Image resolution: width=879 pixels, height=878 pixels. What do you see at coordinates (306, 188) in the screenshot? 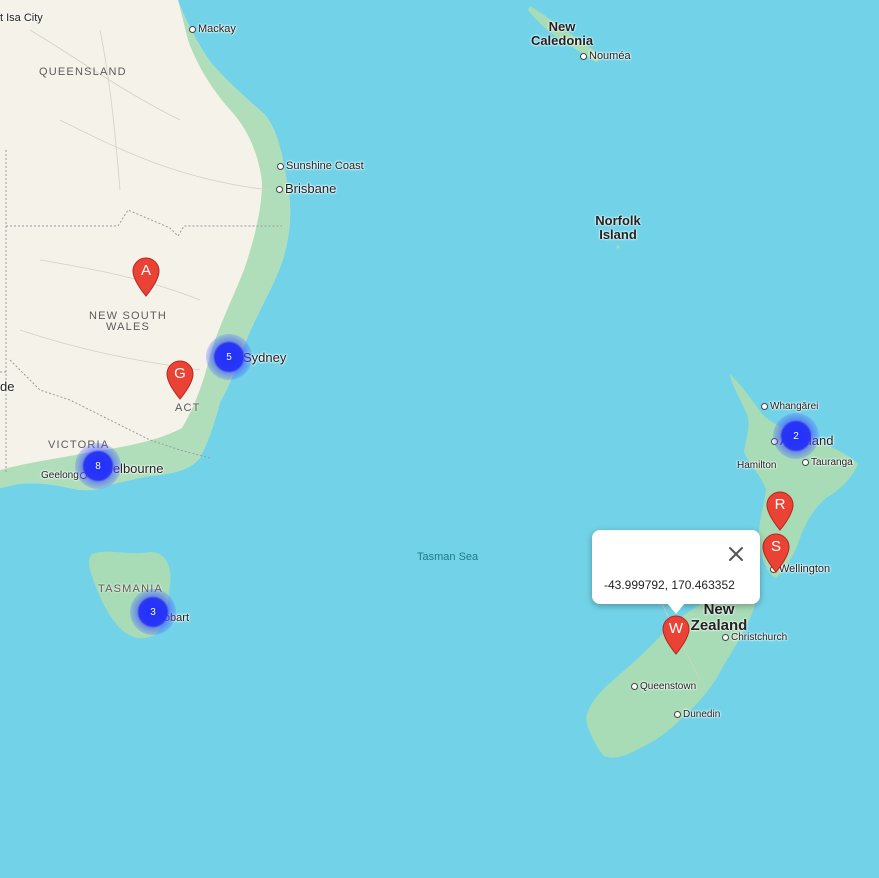
I see `city-brisbane: Brisbane` at bounding box center [306, 188].